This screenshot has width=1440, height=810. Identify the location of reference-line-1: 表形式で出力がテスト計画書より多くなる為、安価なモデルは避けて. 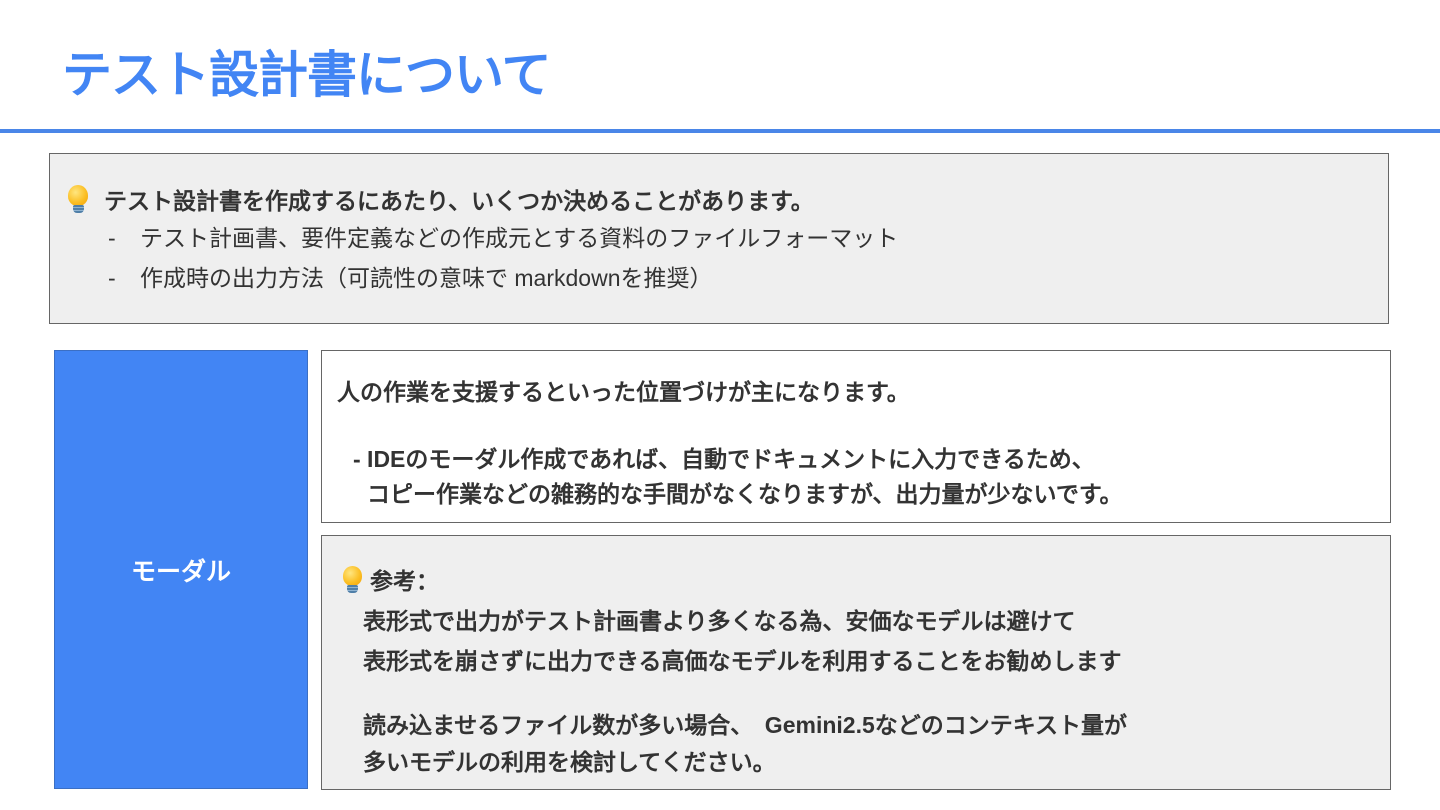
(719, 621).